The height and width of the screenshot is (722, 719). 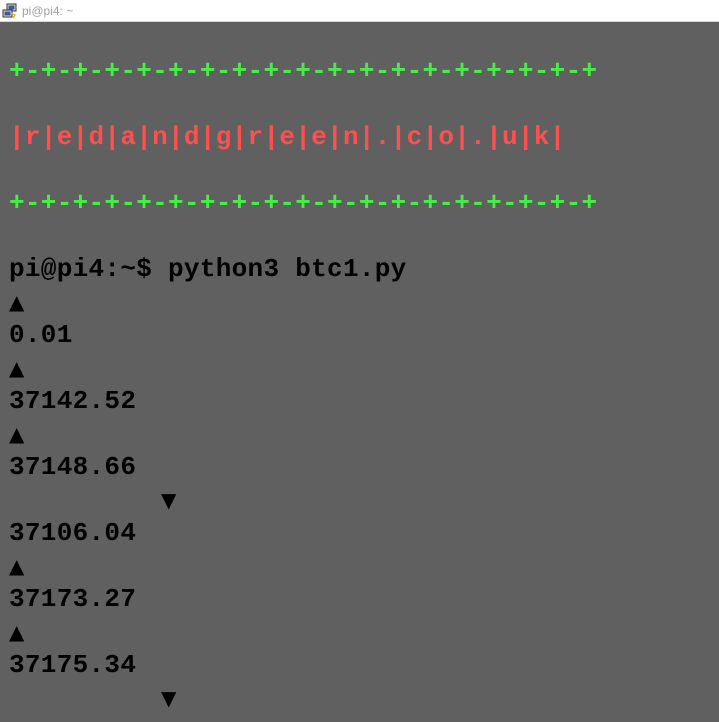 I want to click on price-value: 0.01, so click(x=41, y=335).